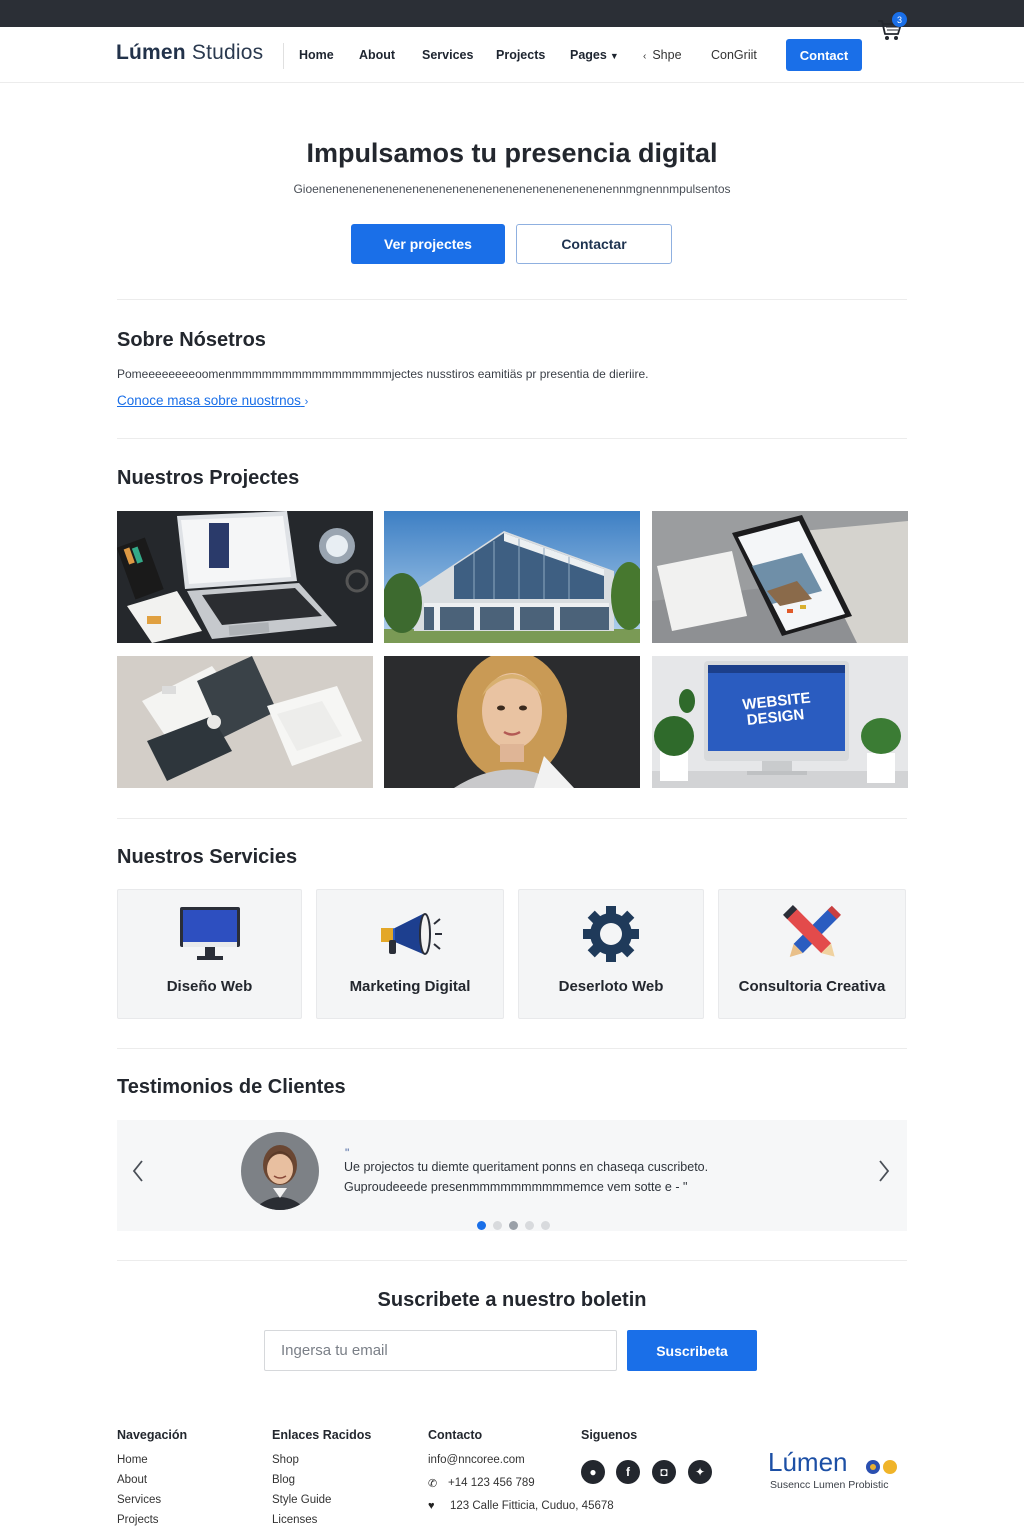  What do you see at coordinates (306, 402) in the screenshot?
I see `chevron-right-icon: ›` at bounding box center [306, 402].